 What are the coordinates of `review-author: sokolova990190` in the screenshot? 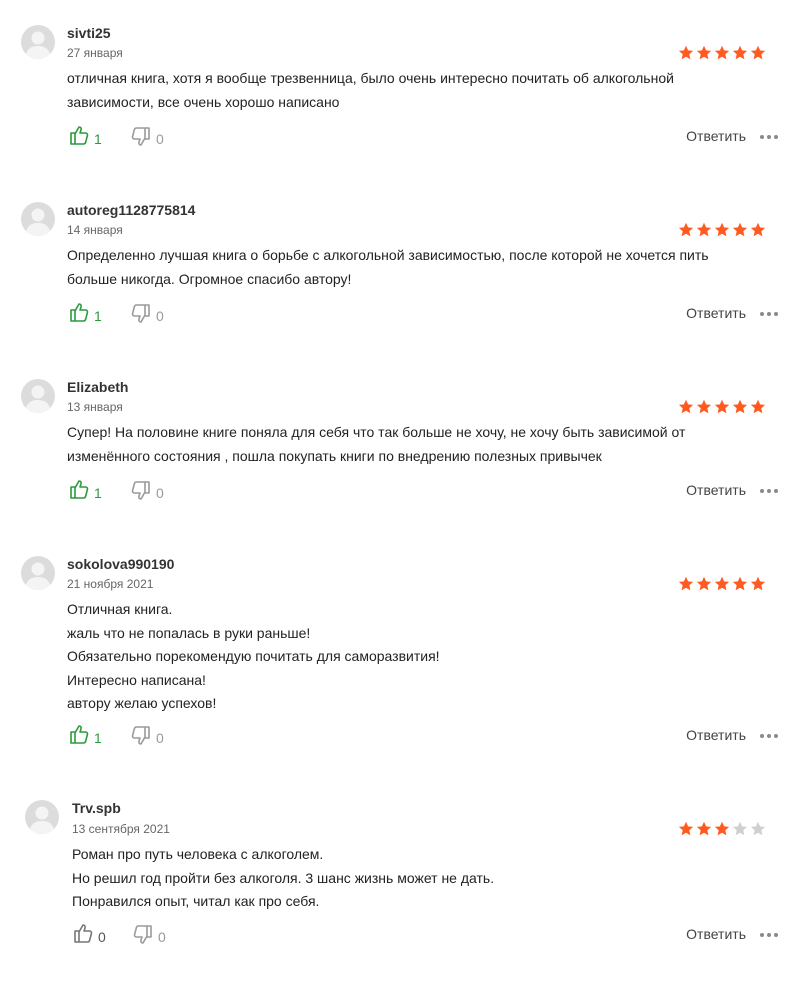 It's located at (120, 564).